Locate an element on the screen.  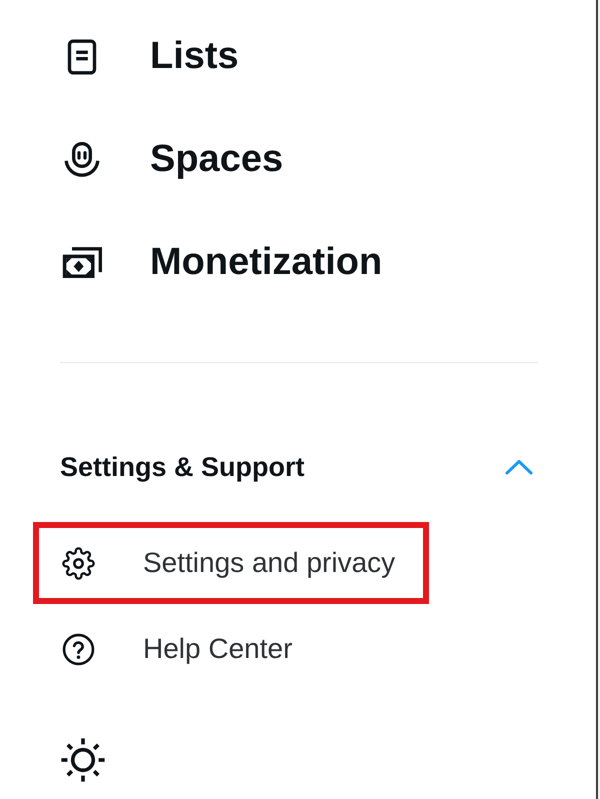
menu-item: Spaces is located at coordinates (152, 159).